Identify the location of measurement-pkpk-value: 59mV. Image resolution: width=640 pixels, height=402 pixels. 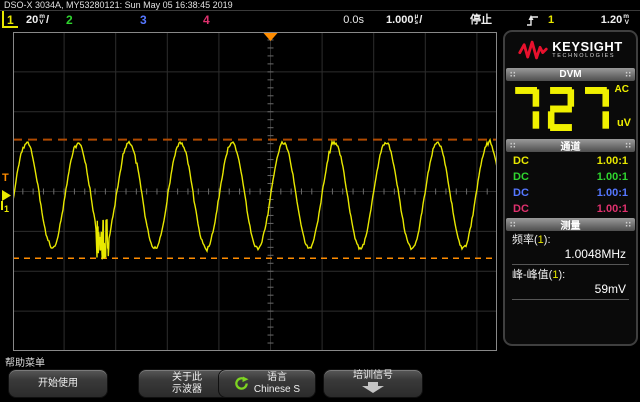
(610, 289).